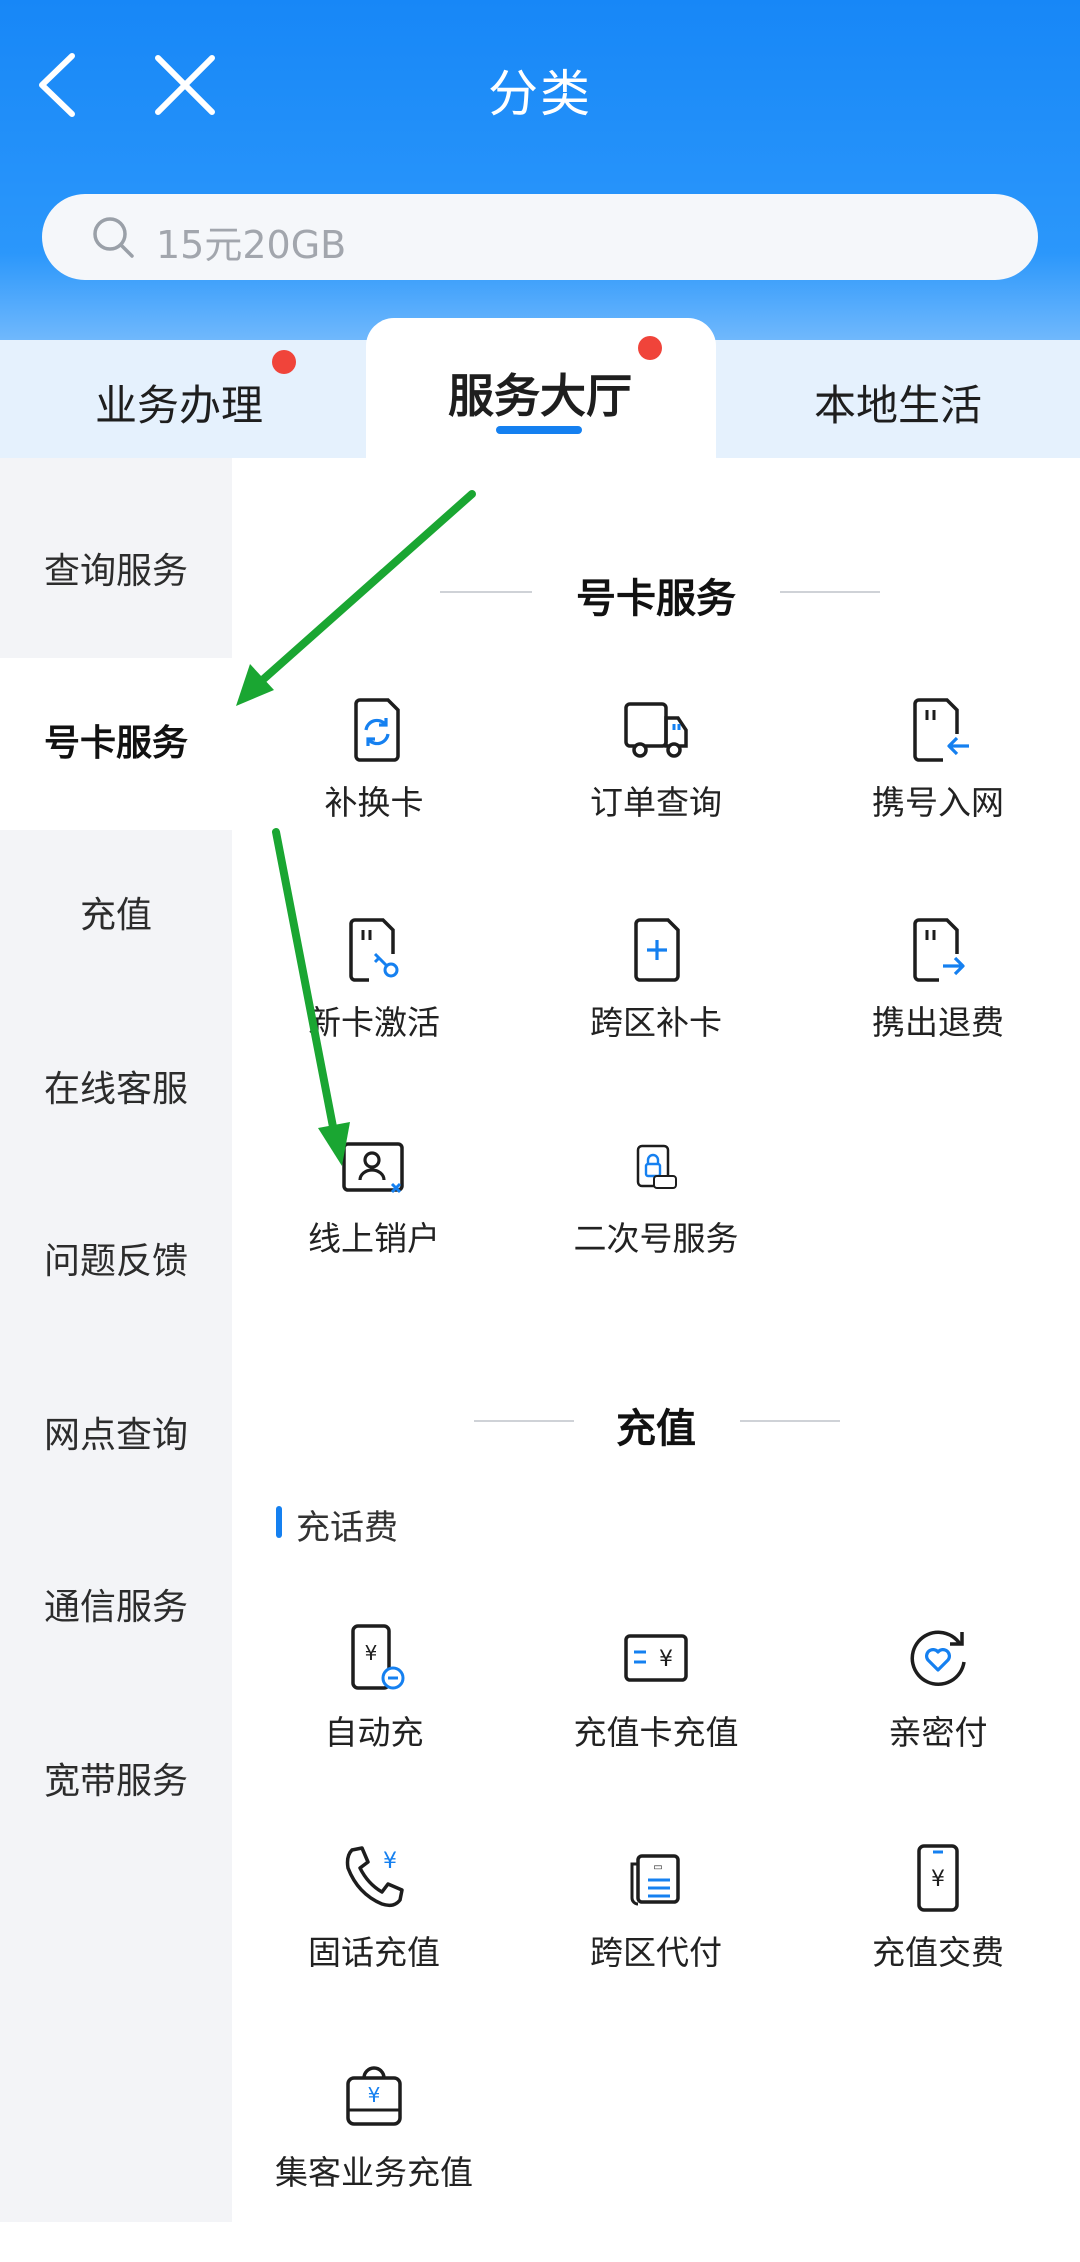 This screenshot has height=2262, width=1080. I want to click on annotation-arrow-to-sidebar, so click(356, 598).